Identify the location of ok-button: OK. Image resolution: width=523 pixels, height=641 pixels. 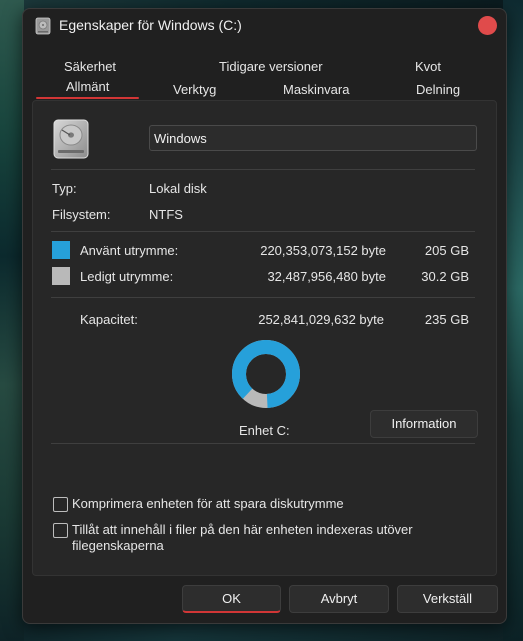
(231, 599).